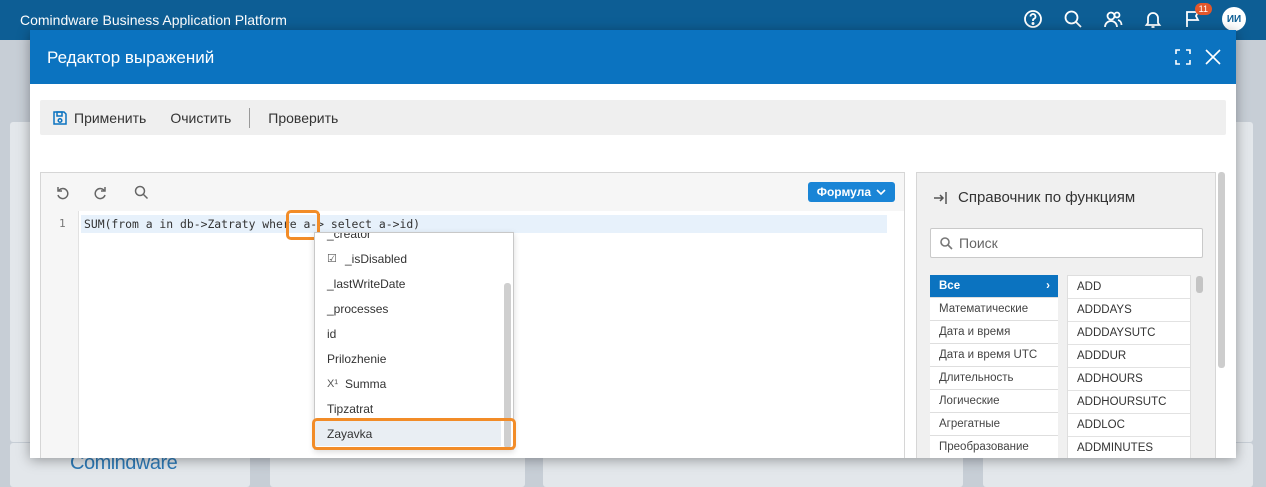  Describe the element at coordinates (950, 286) in the screenshot. I see `category-label: Все` at that location.